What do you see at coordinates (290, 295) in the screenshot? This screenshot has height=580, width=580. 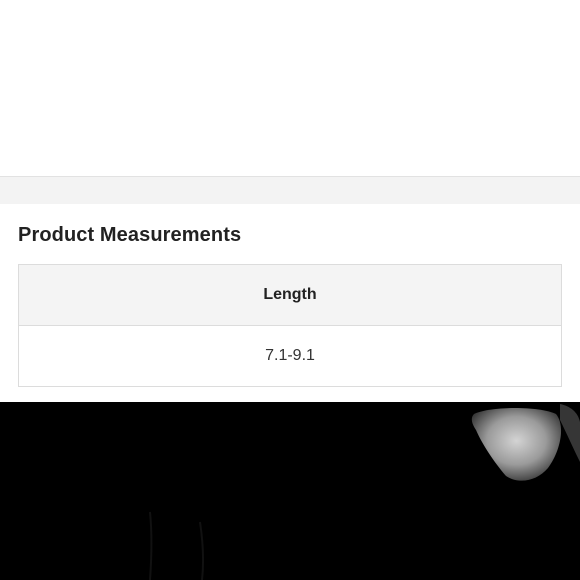 I see `column-header-length: Length` at bounding box center [290, 295].